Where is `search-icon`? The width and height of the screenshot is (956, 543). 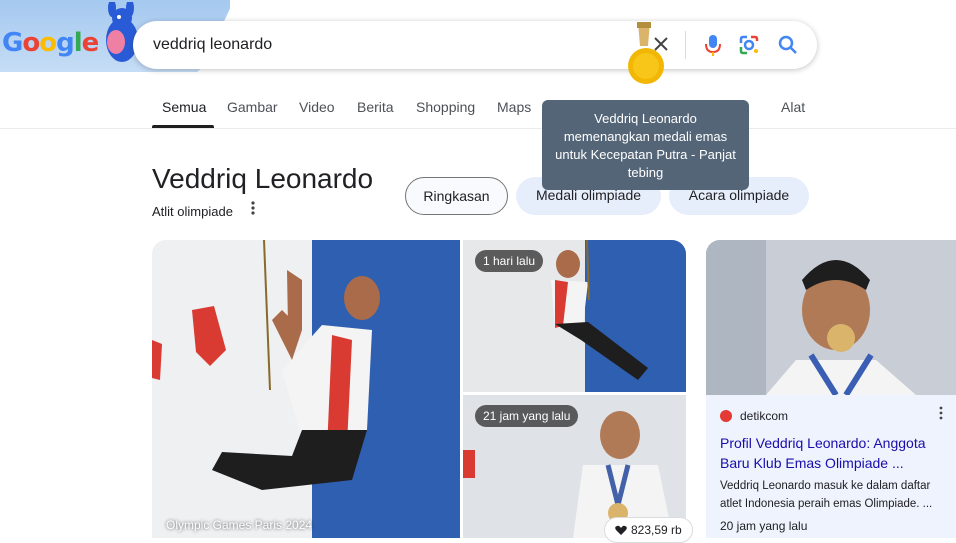
search-icon is located at coordinates (787, 44).